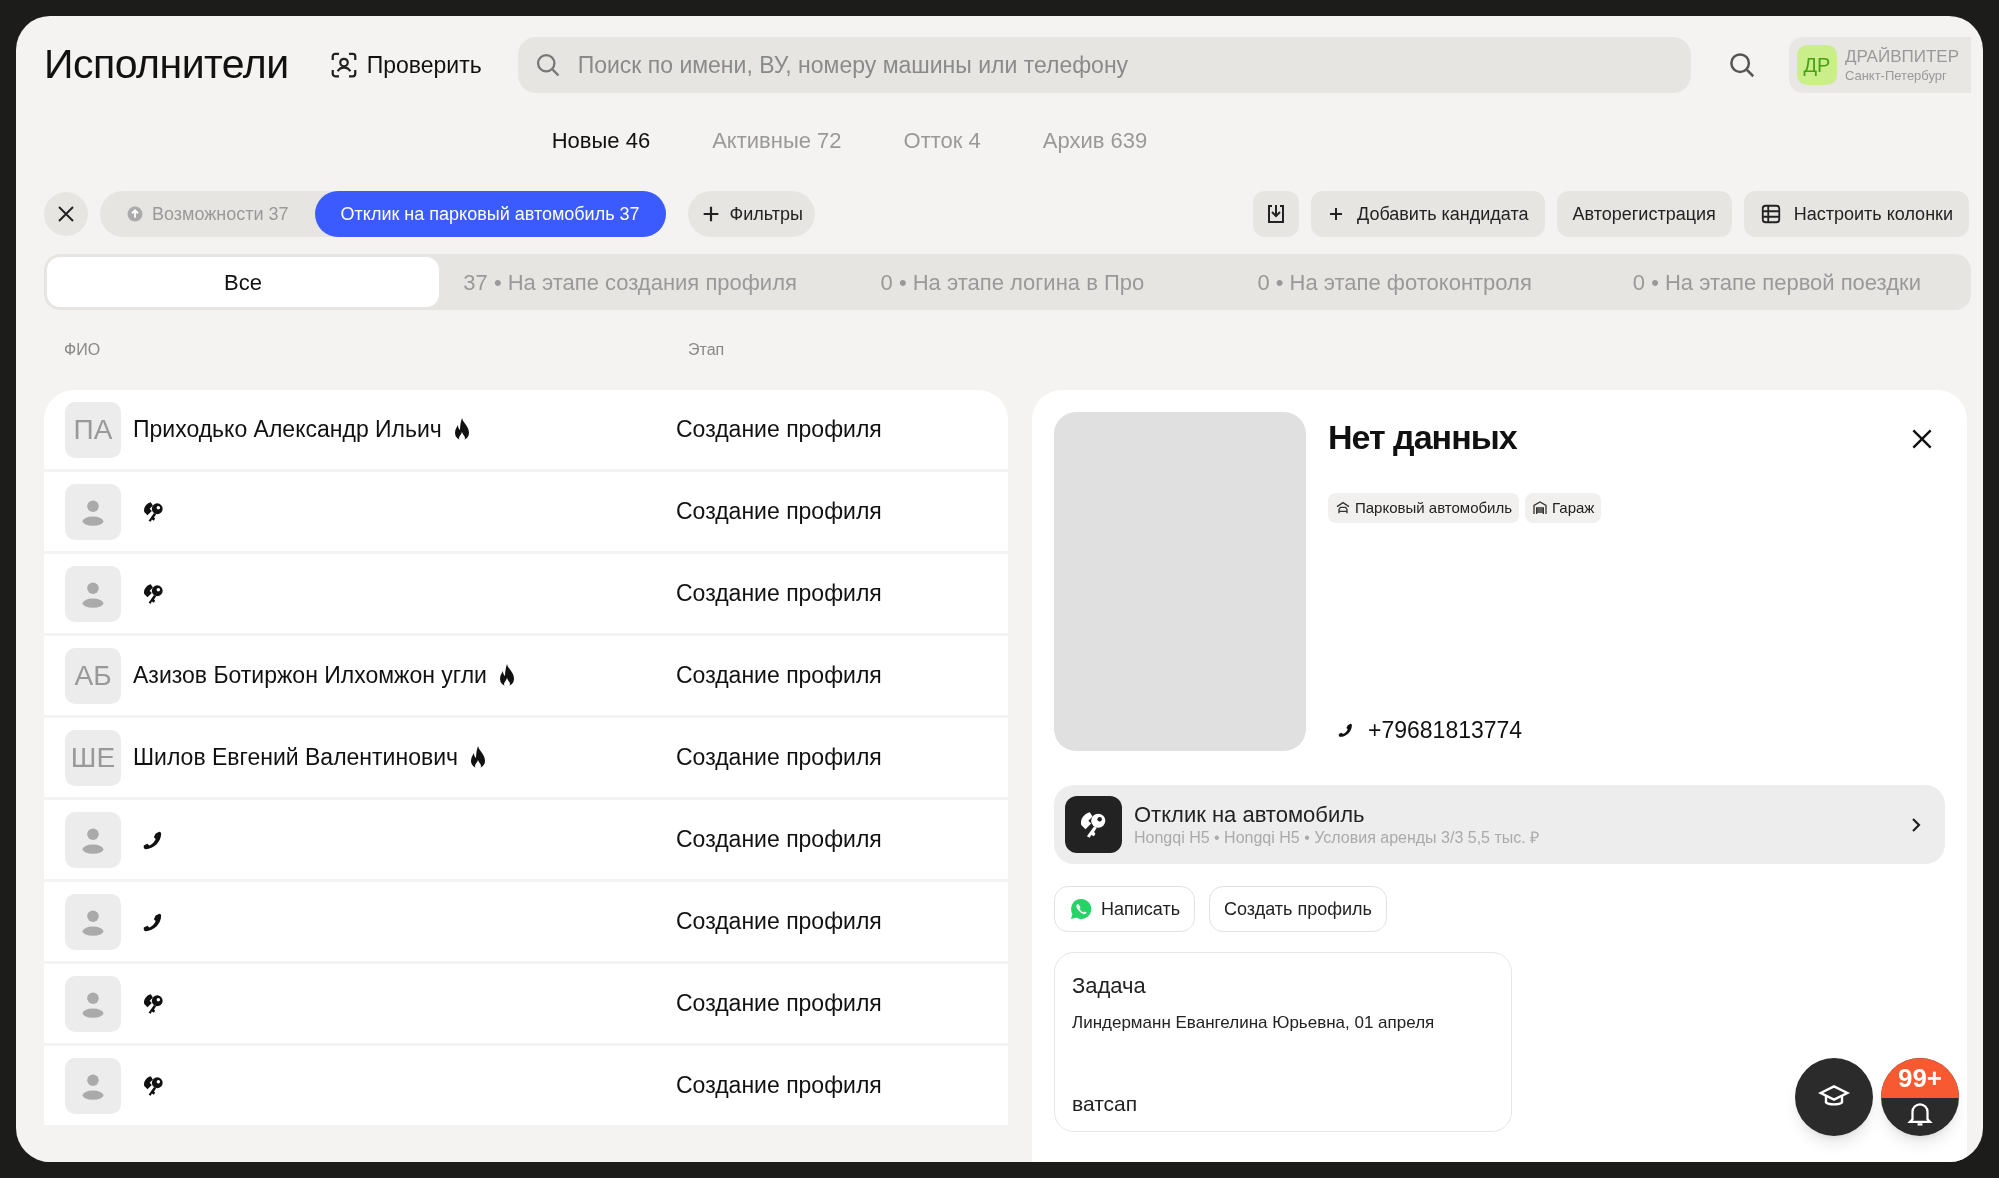 The image size is (1999, 1178). I want to click on driver-name: Приходько Александр Ильич, so click(287, 430).